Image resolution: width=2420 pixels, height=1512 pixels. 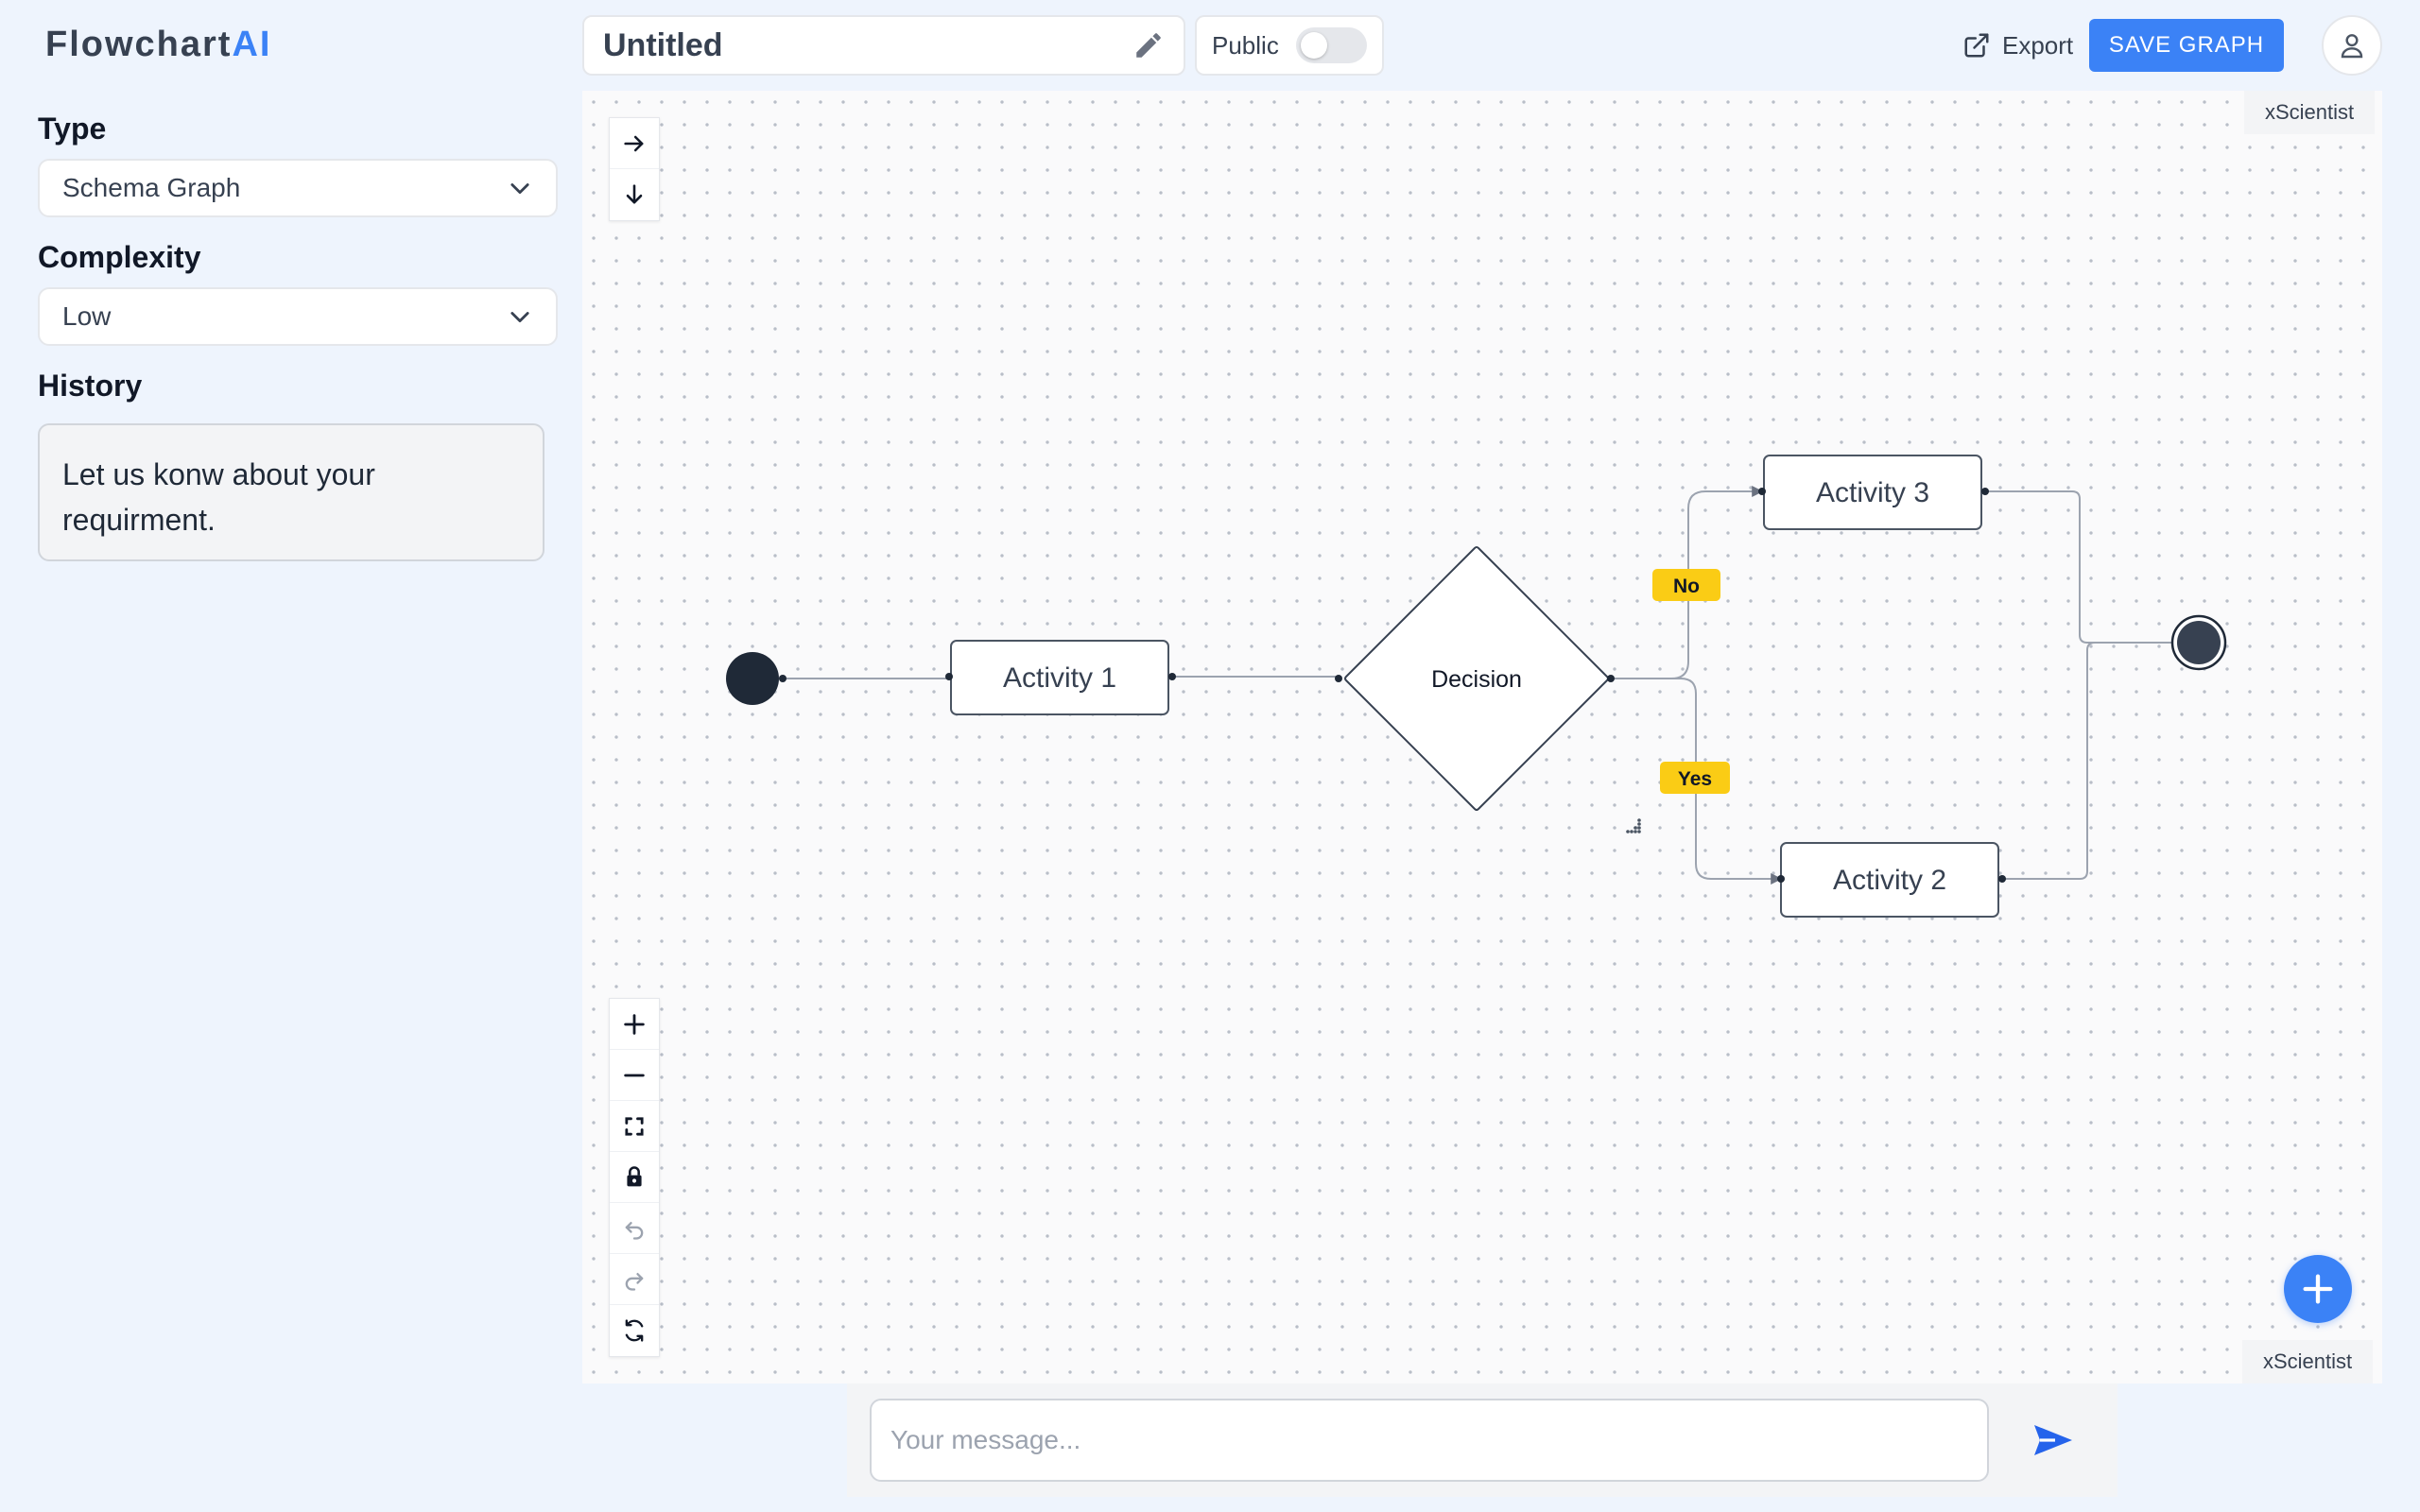 I want to click on app-logo: FlowchartAI, so click(x=158, y=45).